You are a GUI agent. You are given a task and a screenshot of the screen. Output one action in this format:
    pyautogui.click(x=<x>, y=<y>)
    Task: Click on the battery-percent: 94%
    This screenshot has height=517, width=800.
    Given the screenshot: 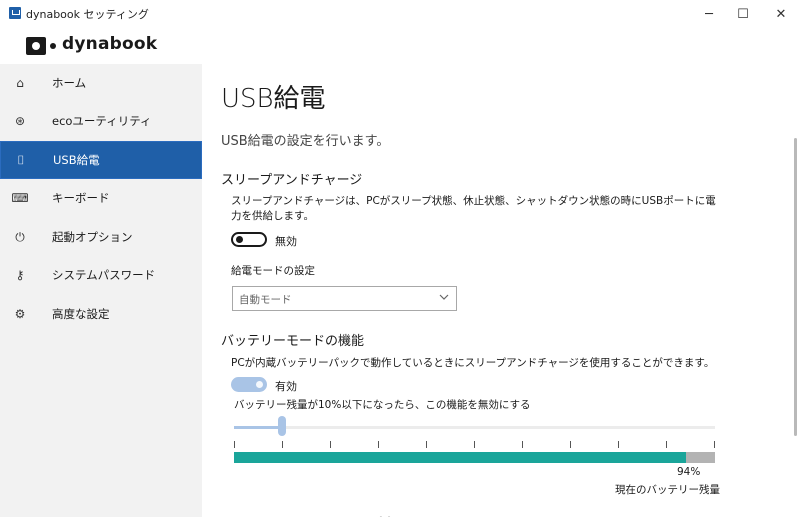 What is the action you would take?
    pyautogui.click(x=689, y=472)
    